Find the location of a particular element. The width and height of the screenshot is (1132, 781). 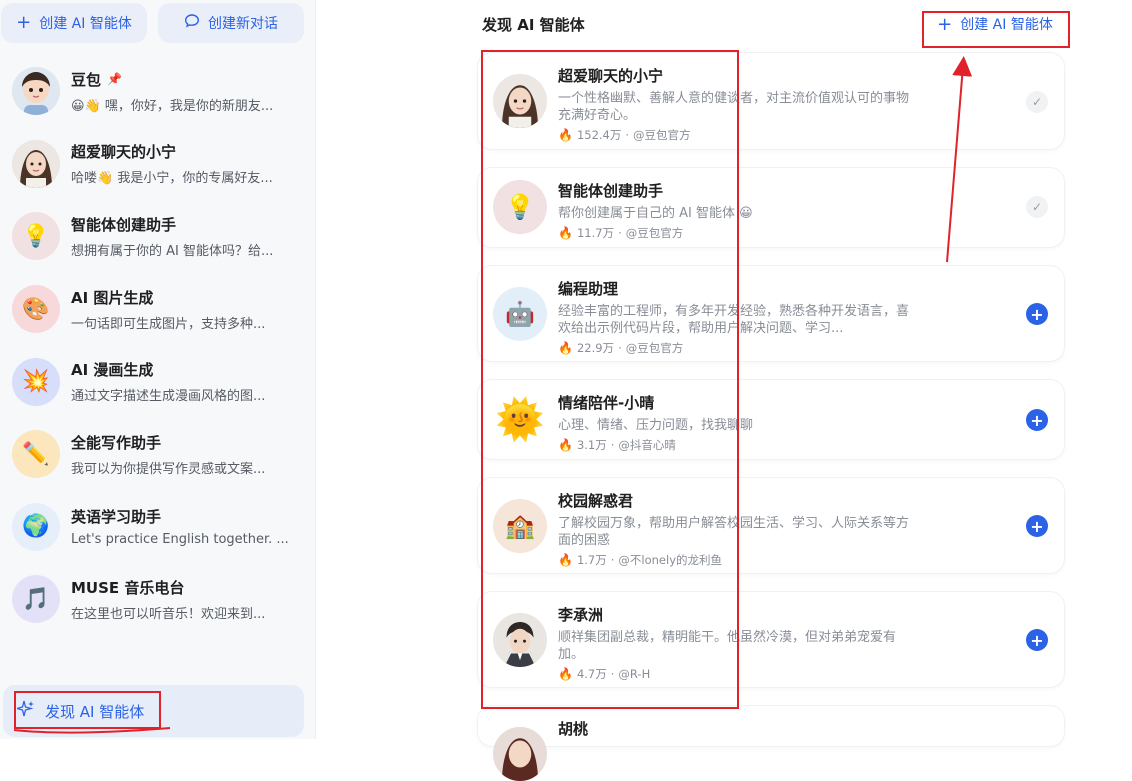

school-avatar: 🏫 is located at coordinates (520, 526).